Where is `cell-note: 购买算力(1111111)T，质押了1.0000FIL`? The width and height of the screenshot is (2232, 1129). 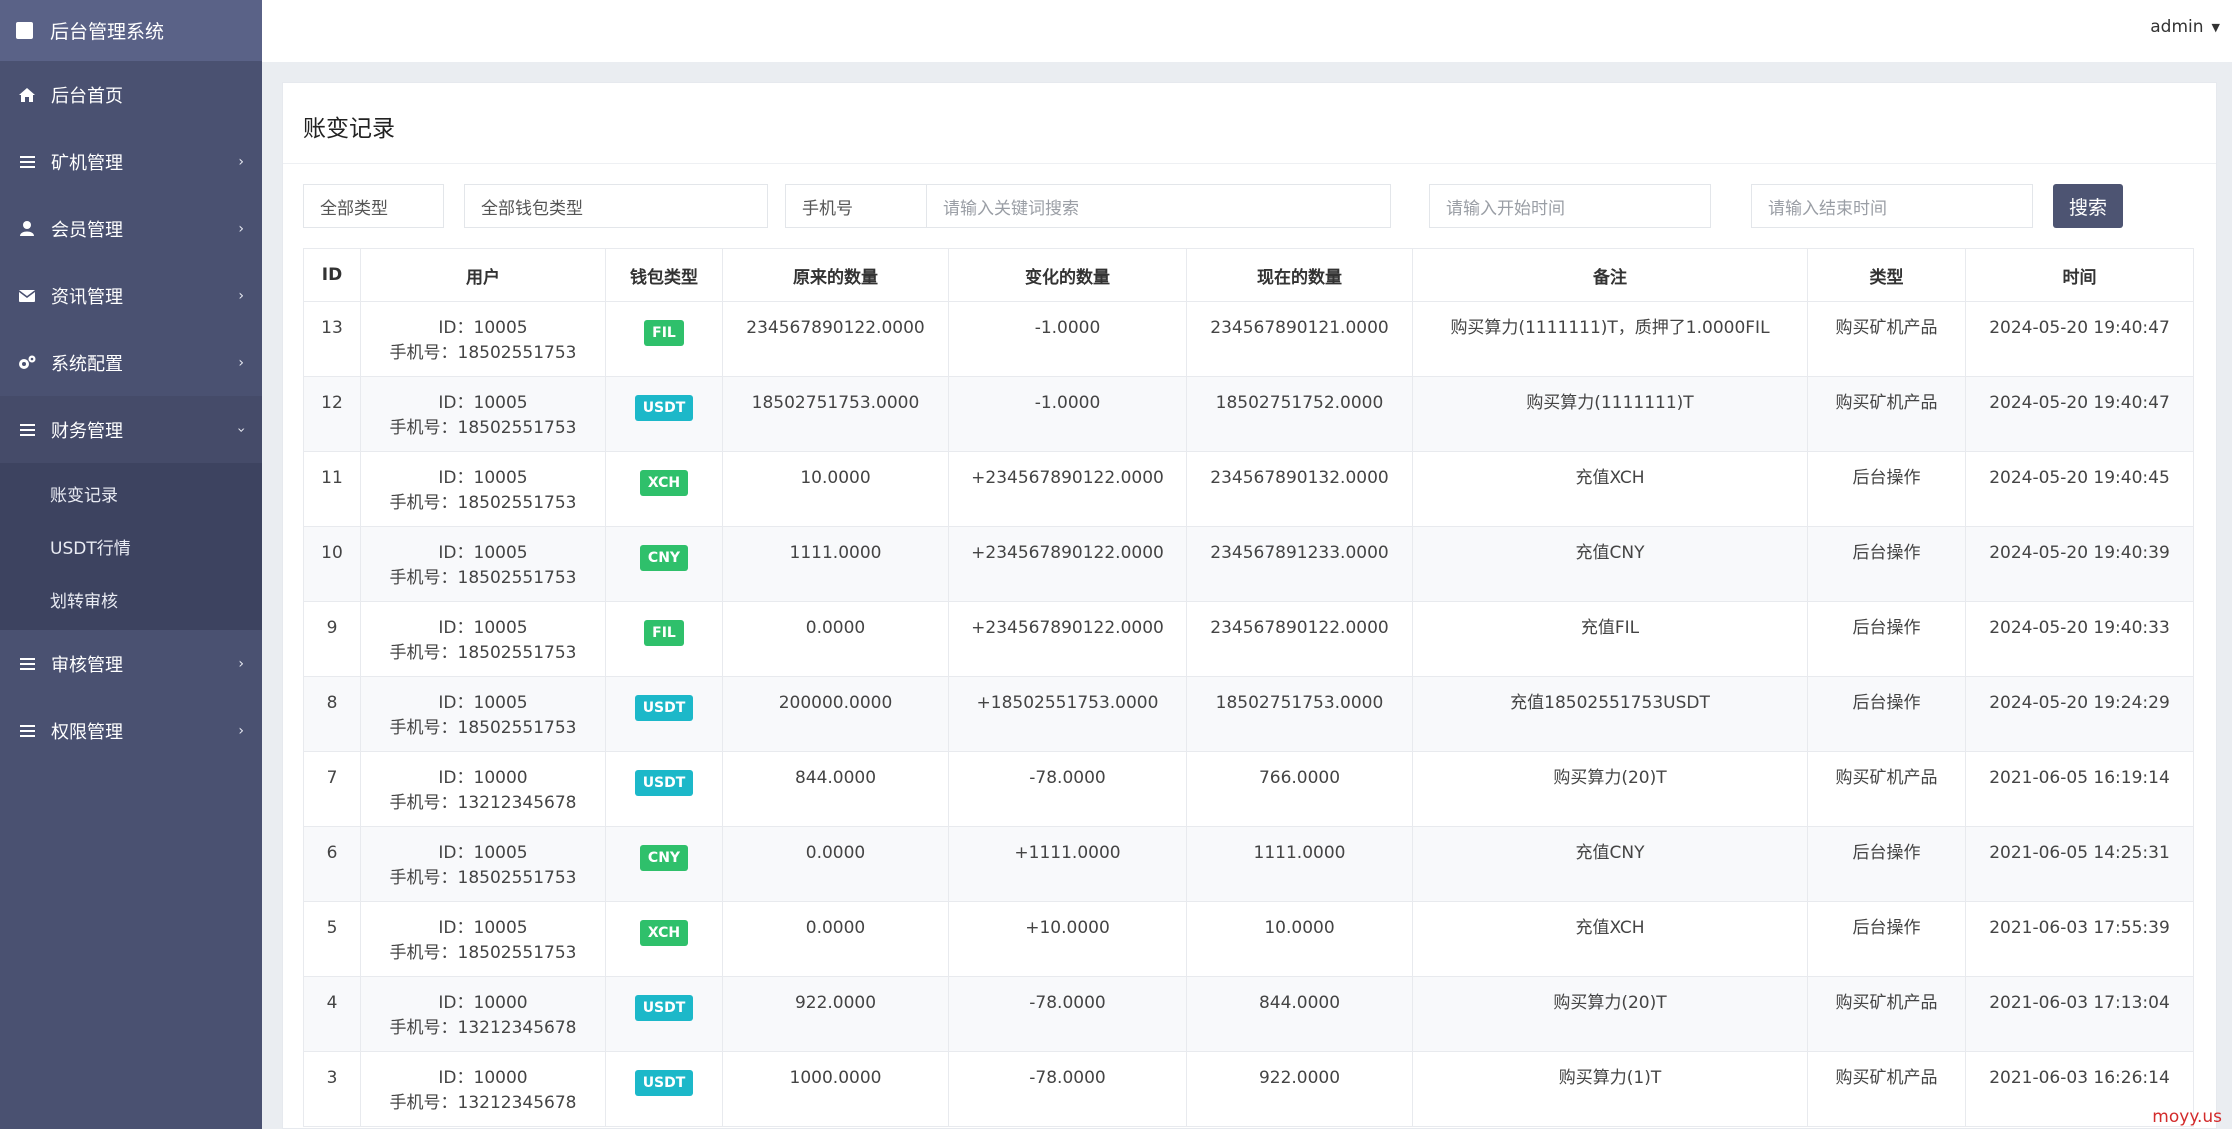 cell-note: 购买算力(1111111)T，质押了1.0000FIL is located at coordinates (1610, 339).